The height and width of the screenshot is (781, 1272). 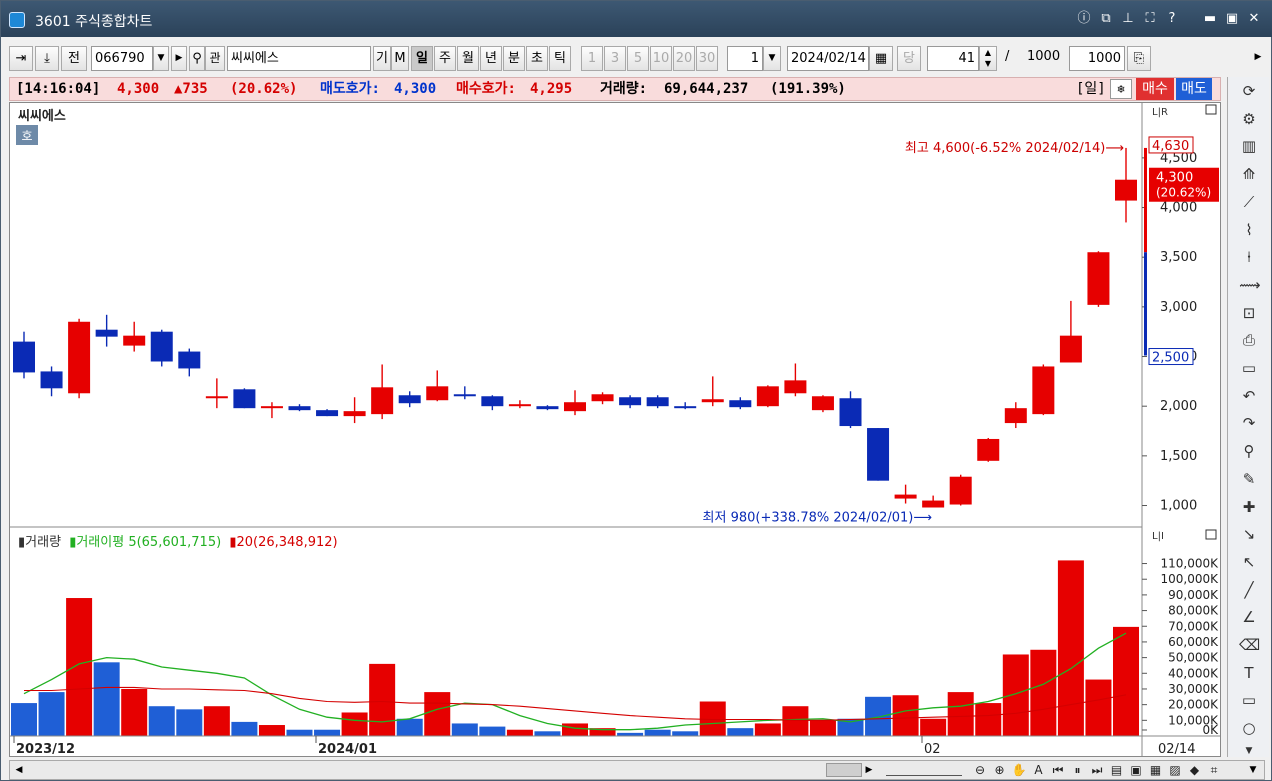 What do you see at coordinates (560, 58) in the screenshot?
I see `period-tab-6: 틱` at bounding box center [560, 58].